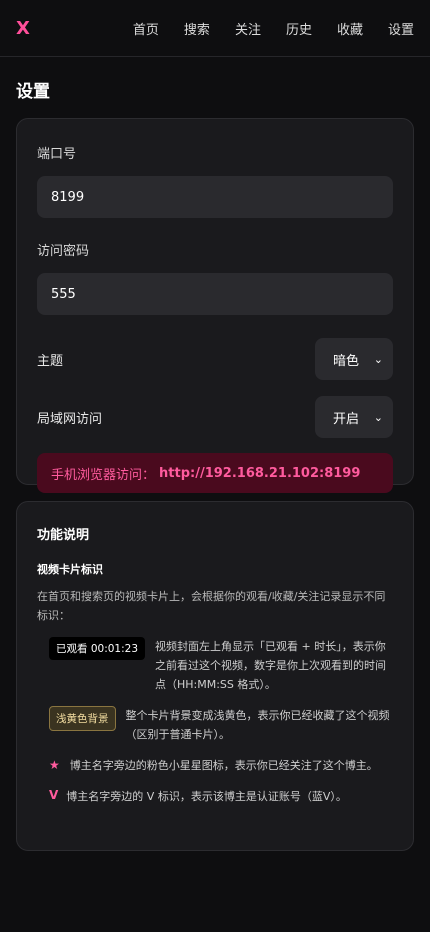 This screenshot has width=430, height=932. What do you see at coordinates (215, 294) in the screenshot?
I see `password-input: 555` at bounding box center [215, 294].